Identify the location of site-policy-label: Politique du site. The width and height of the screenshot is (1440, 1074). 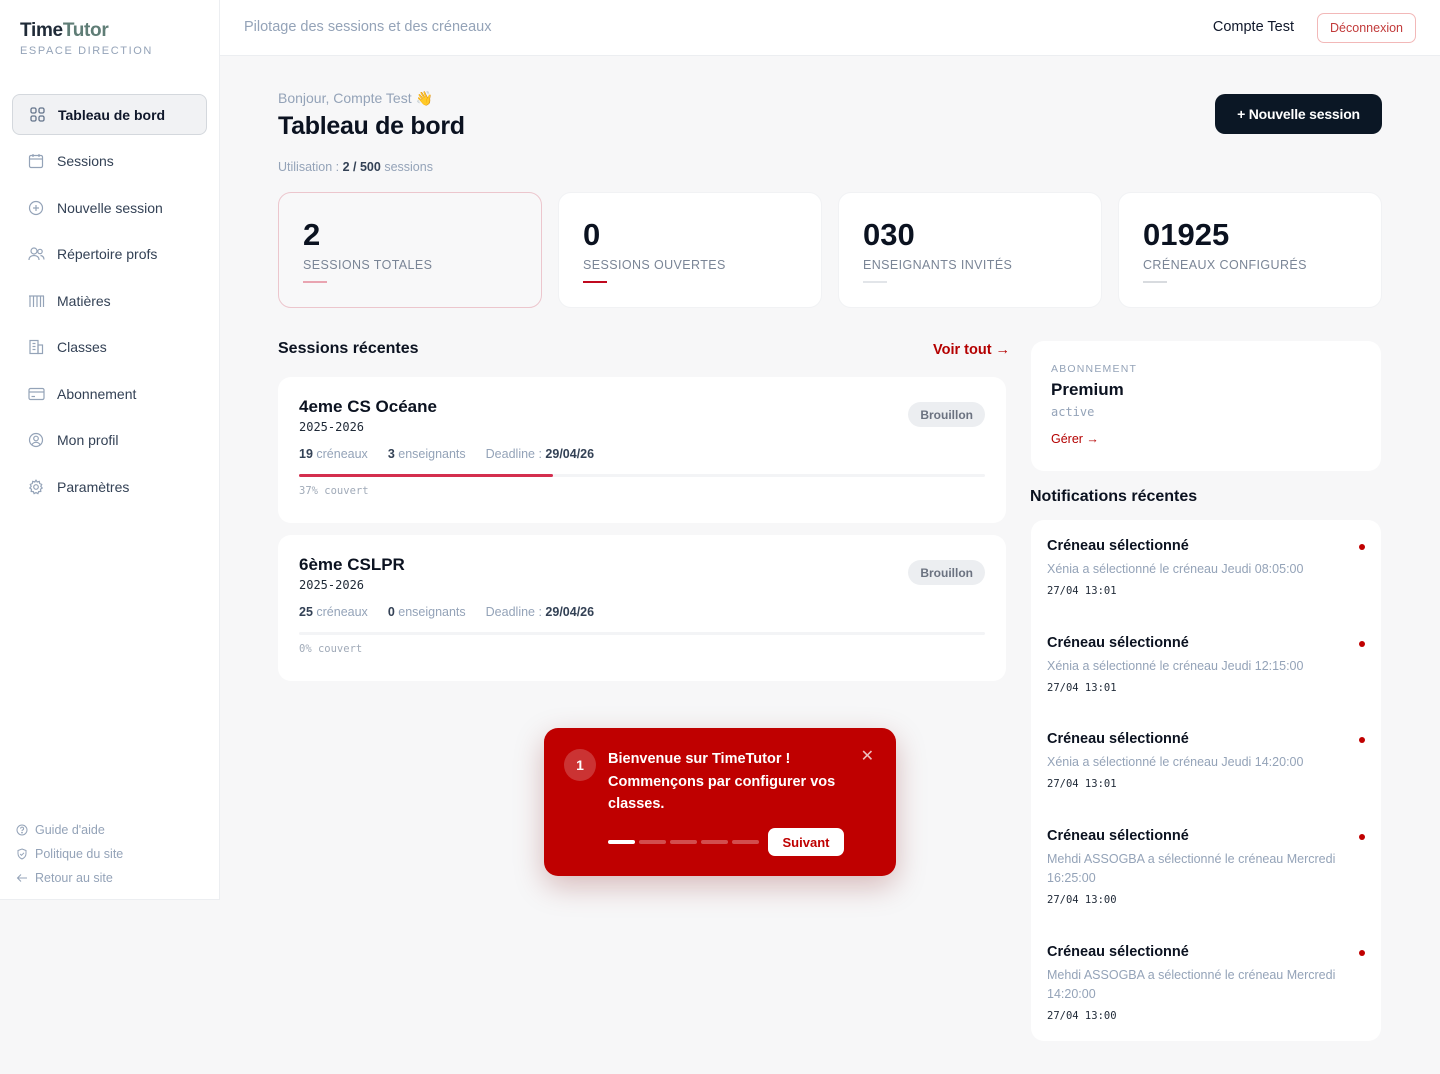
(79, 854).